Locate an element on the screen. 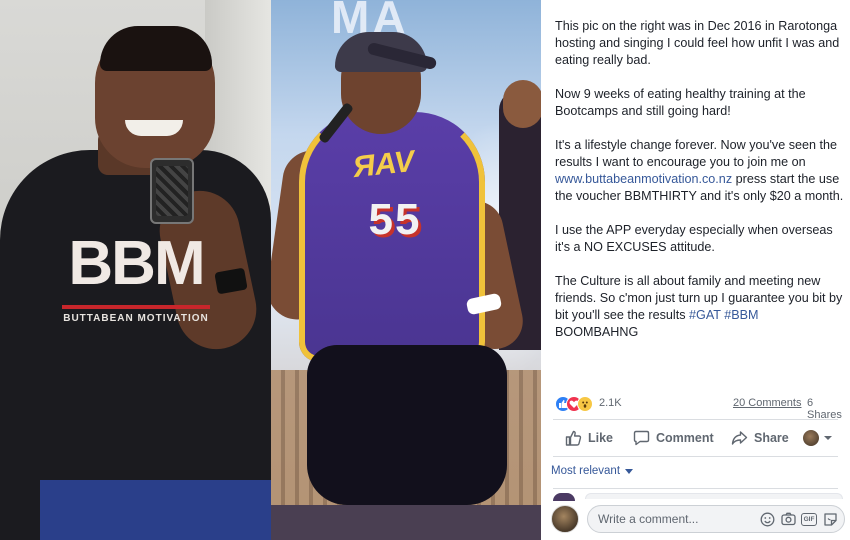 The width and height of the screenshot is (850, 540). hashtag-bbm: #BBM is located at coordinates (741, 315).